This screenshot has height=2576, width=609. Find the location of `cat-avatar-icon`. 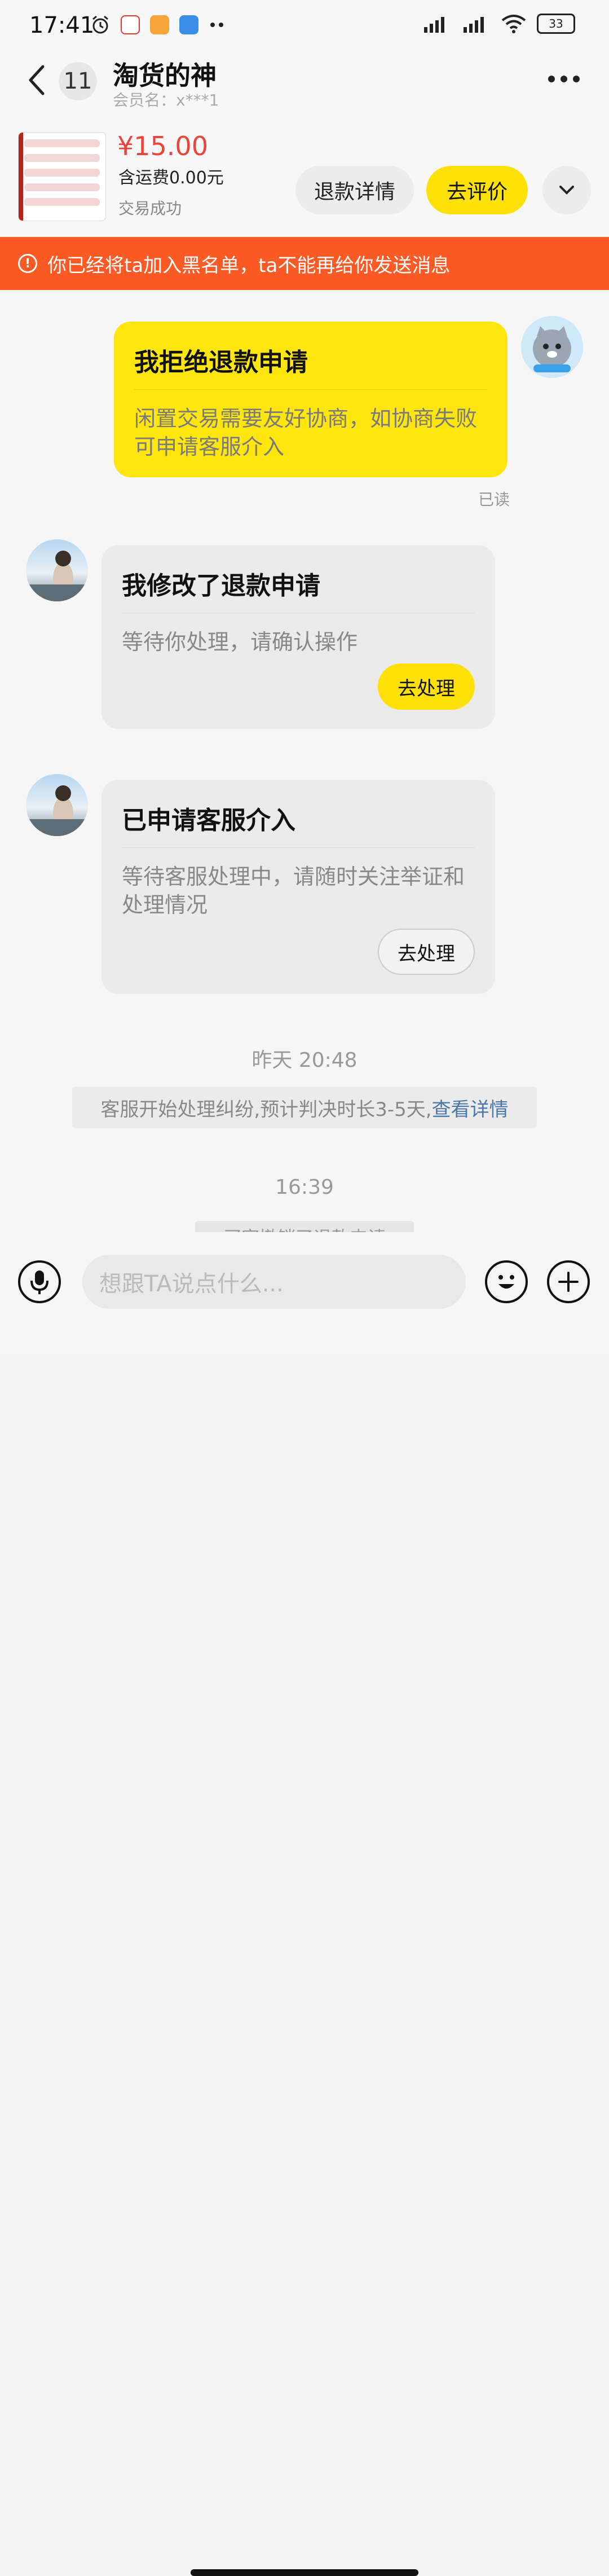

cat-avatar-icon is located at coordinates (552, 347).